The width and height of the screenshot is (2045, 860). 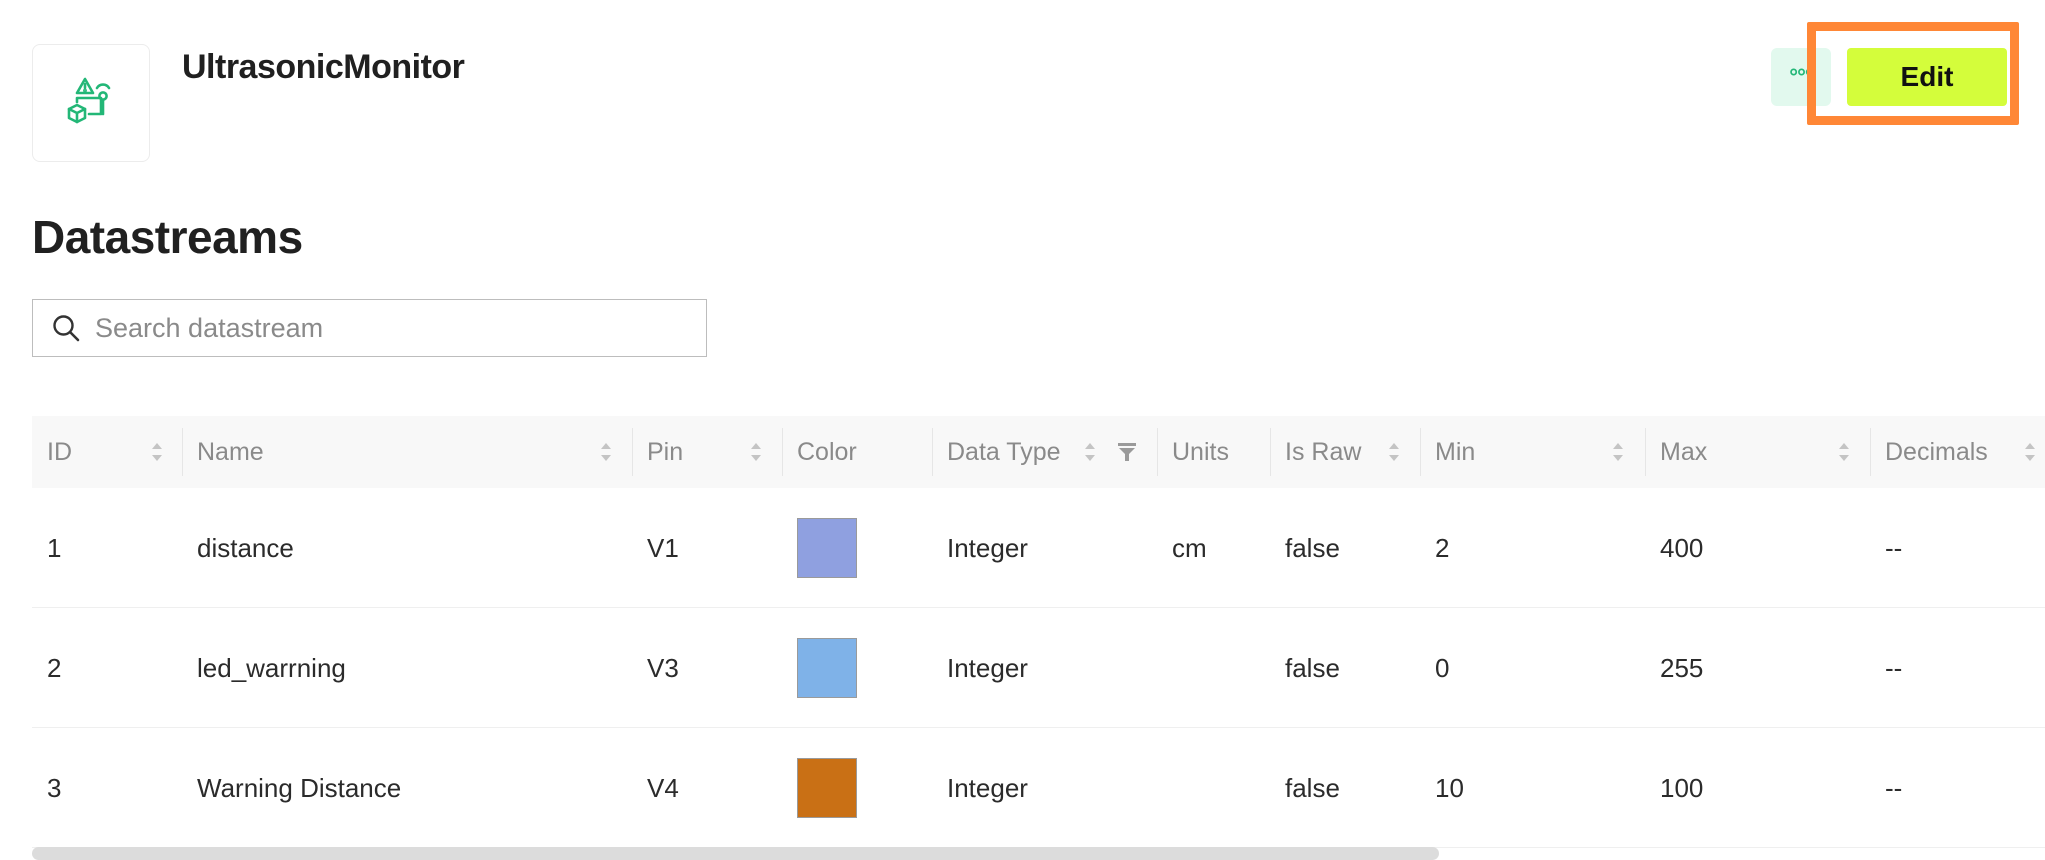 What do you see at coordinates (1189, 547) in the screenshot?
I see `cell-units: cm` at bounding box center [1189, 547].